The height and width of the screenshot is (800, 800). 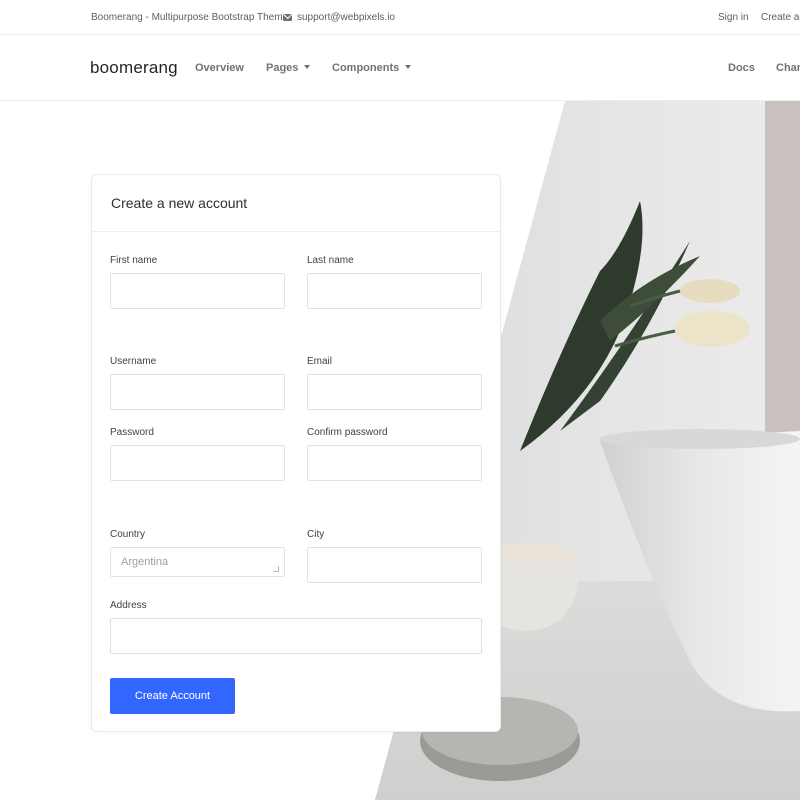 I want to click on nav-overview: Overview, so click(x=219, y=68).